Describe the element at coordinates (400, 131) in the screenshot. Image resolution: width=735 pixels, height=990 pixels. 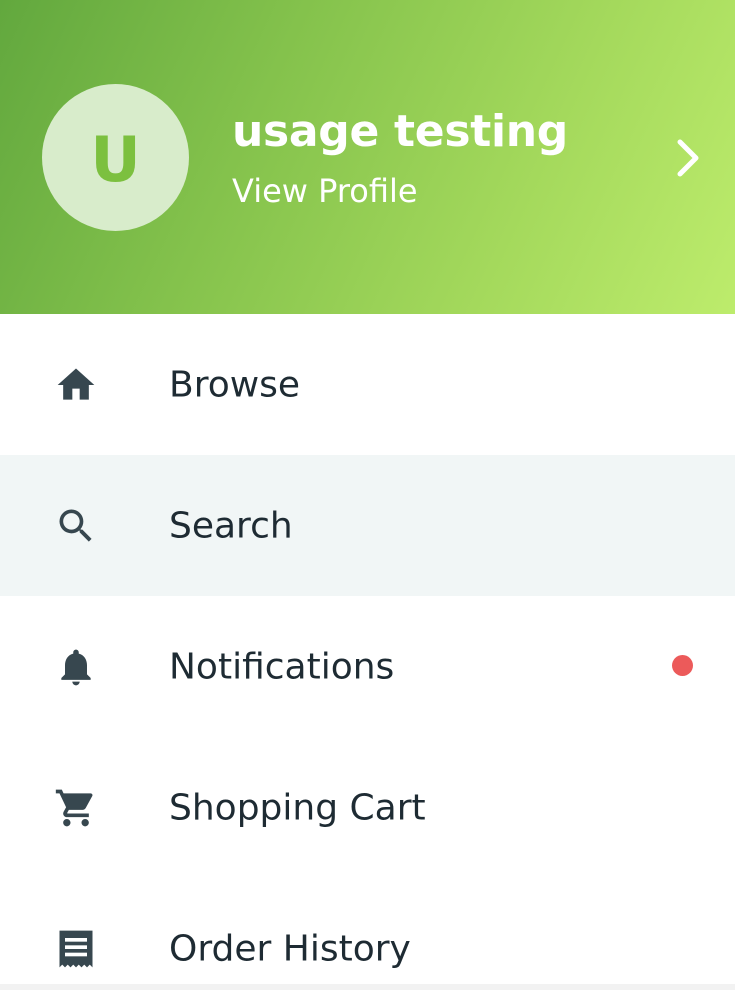
I see `user-name: usage testing` at that location.